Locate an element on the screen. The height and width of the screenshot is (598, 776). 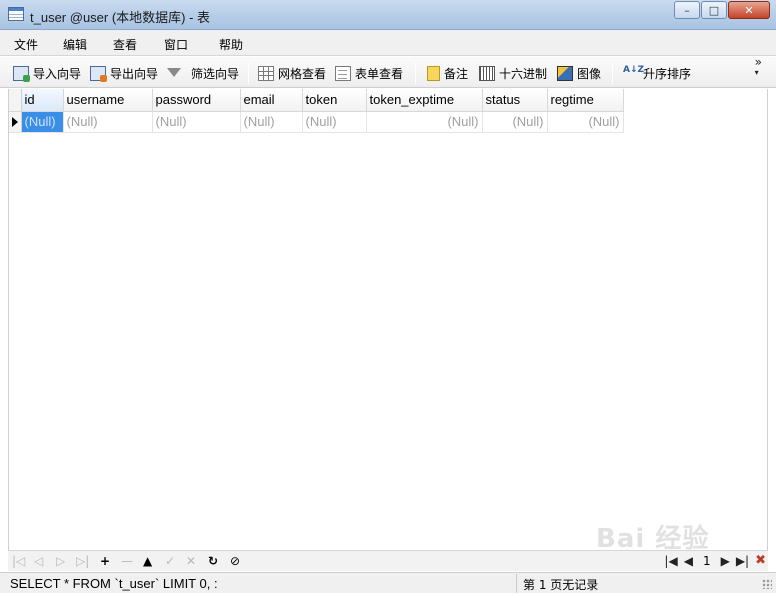
column-header-token: token is located at coordinates (334, 100).